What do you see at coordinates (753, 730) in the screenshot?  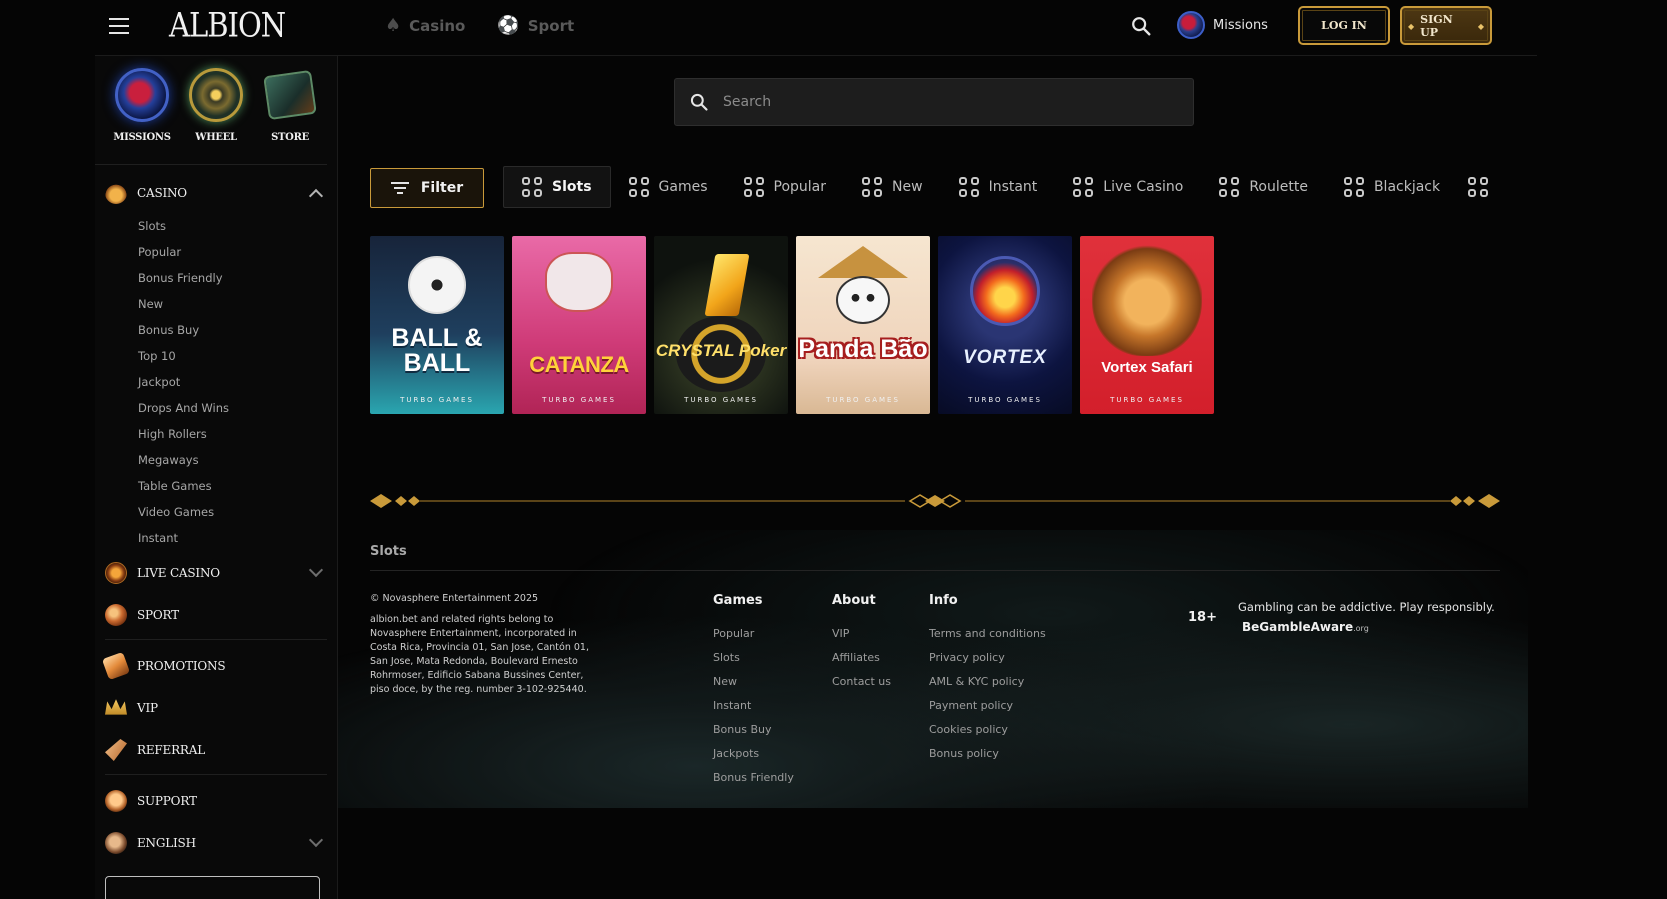 I see `footer-link: Bonus Buy` at bounding box center [753, 730].